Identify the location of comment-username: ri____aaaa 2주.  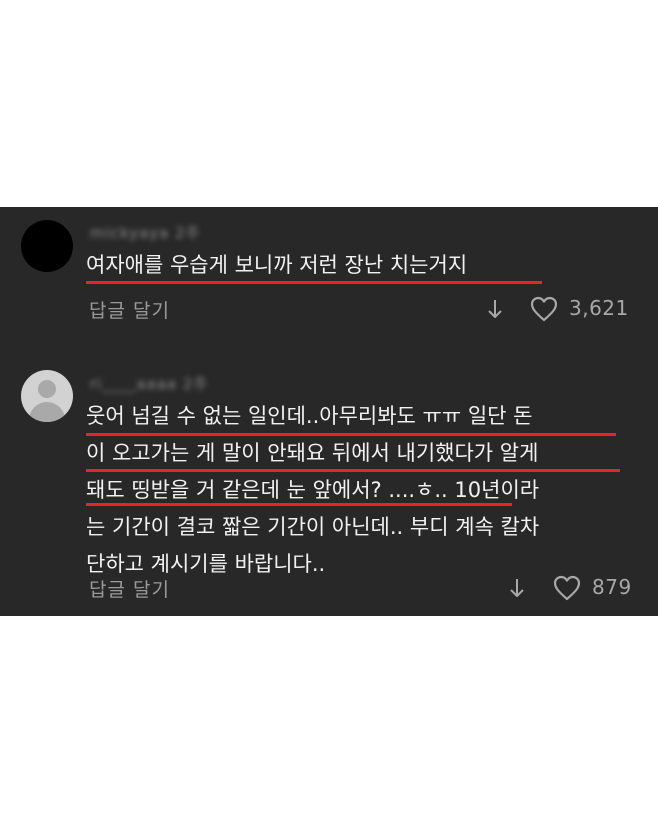
(149, 383).